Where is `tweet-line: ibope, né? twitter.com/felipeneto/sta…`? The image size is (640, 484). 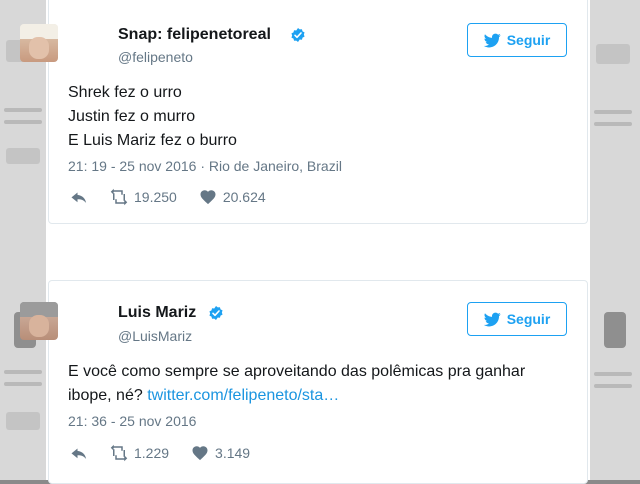 tweet-line: ibope, né? twitter.com/felipeneto/sta… is located at coordinates (296, 396).